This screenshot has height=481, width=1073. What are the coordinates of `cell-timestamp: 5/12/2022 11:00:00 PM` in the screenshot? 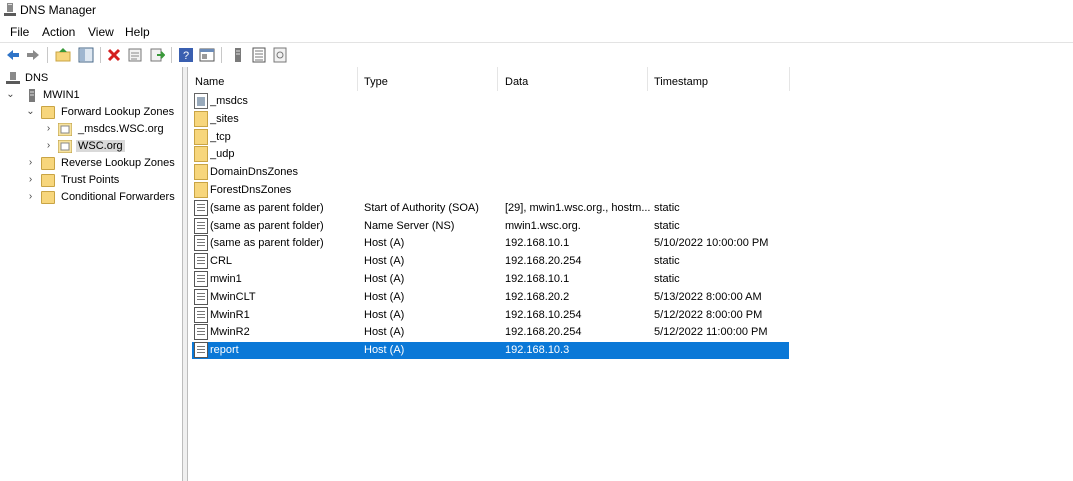 It's located at (711, 332).